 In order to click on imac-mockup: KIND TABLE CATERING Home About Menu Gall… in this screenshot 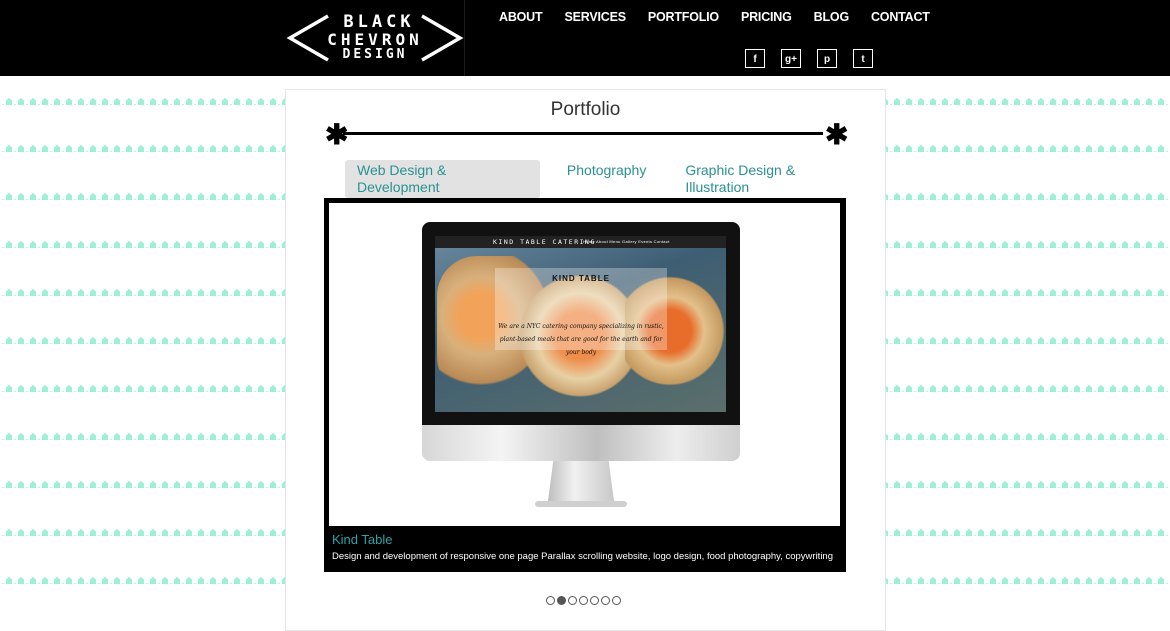, I will do `click(581, 364)`.